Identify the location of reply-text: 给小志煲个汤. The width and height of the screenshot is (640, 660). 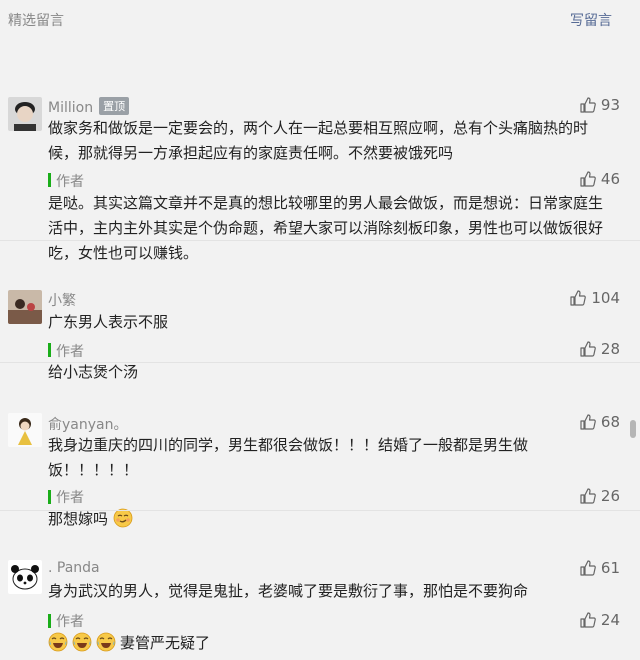
(93, 372).